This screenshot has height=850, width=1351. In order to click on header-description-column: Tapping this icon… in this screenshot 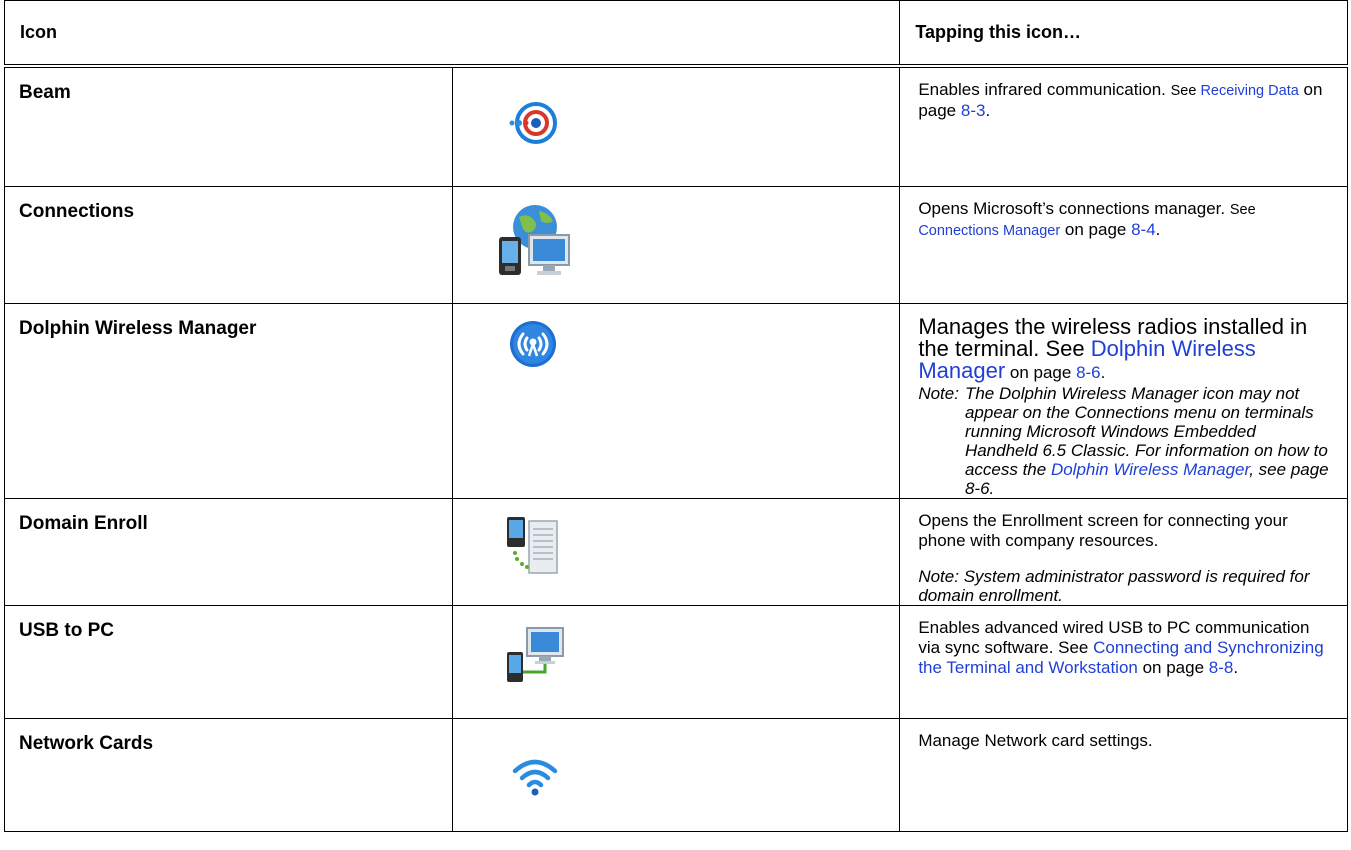, I will do `click(1123, 34)`.